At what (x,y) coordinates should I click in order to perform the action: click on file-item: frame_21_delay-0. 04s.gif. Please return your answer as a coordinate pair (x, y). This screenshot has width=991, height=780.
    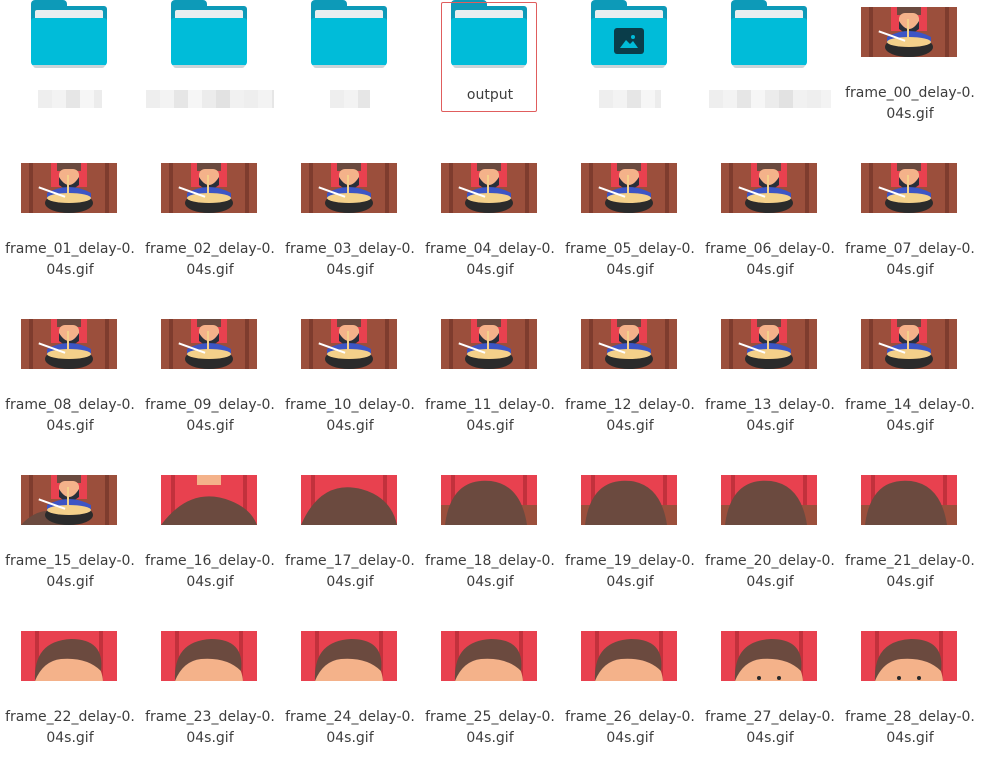
    Looking at the image, I should click on (910, 546).